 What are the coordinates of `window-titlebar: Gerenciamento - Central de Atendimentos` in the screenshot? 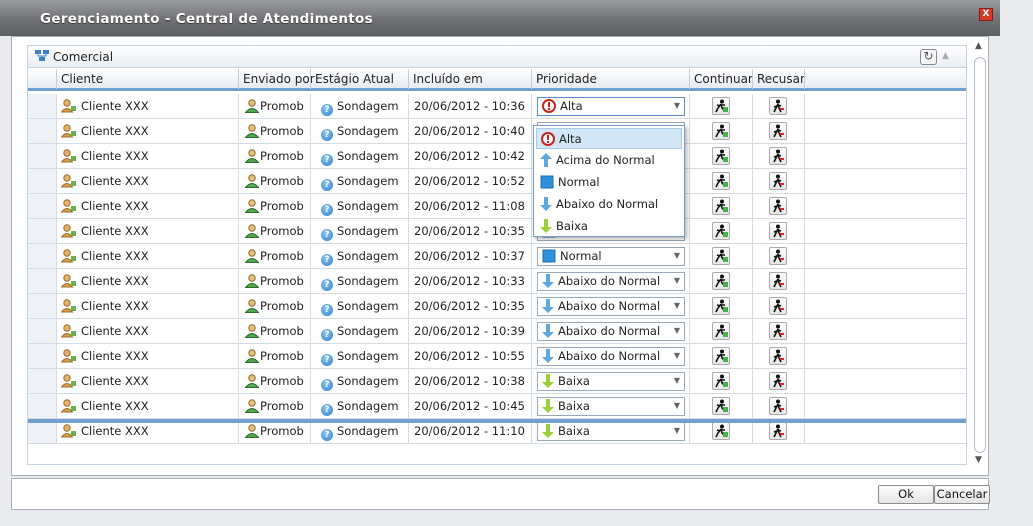 It's located at (500, 18).